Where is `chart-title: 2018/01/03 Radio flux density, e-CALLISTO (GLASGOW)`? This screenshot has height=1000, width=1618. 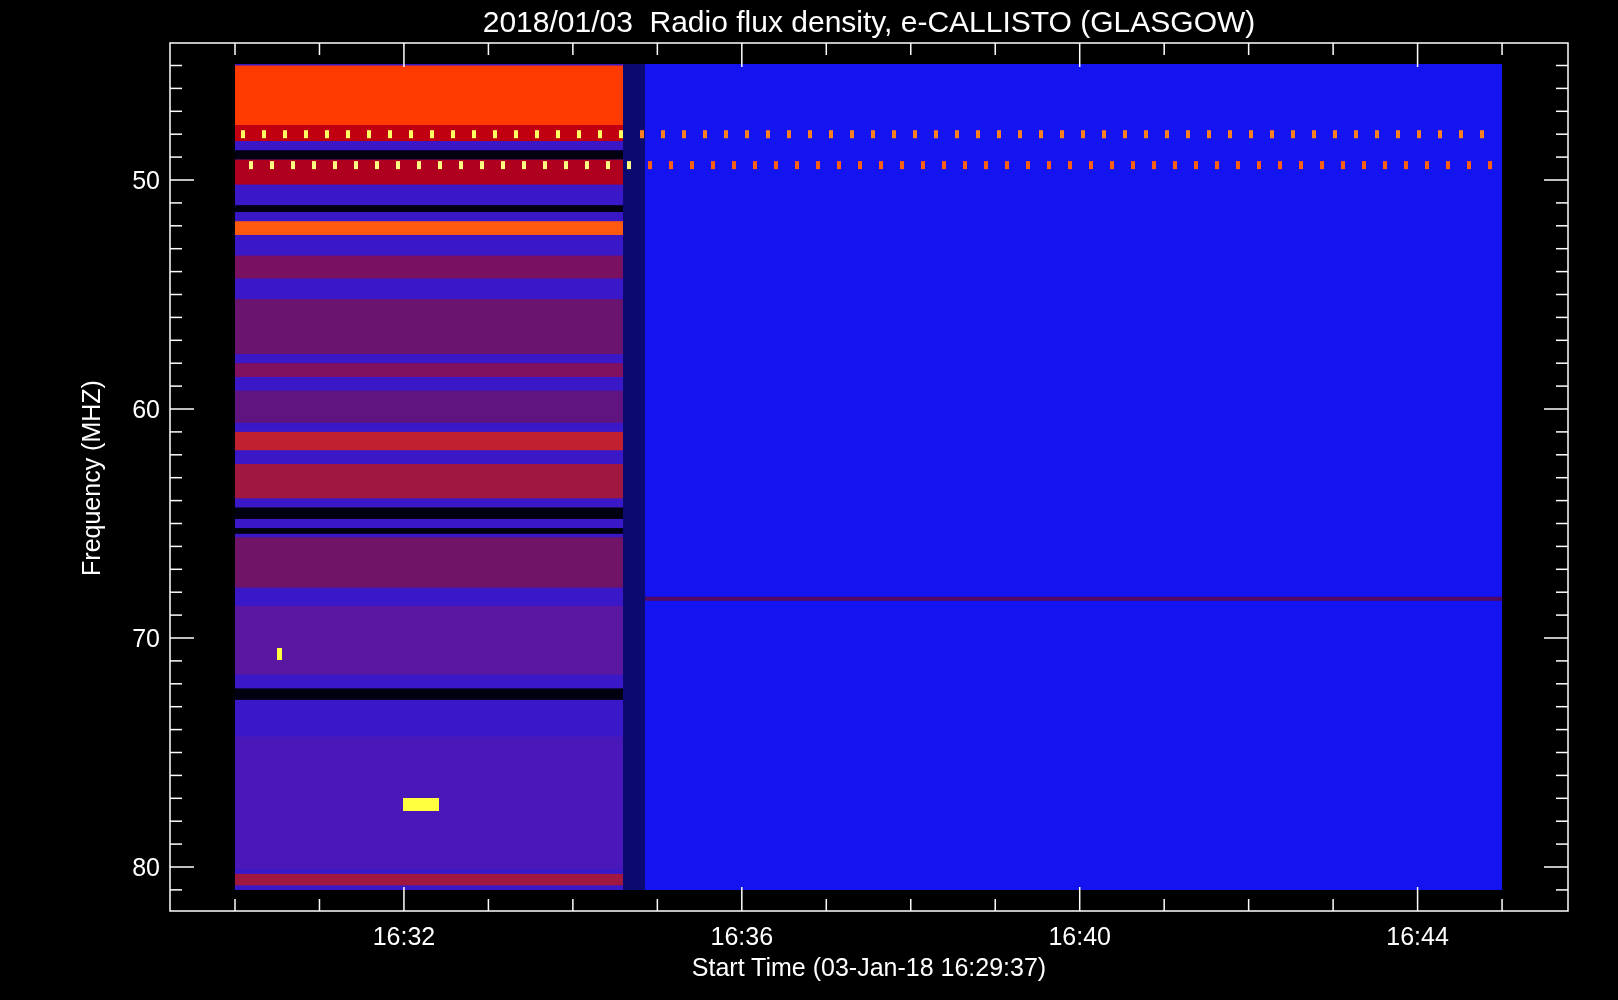 chart-title: 2018/01/03 Radio flux density, e-CALLISTO (GLASGOW) is located at coordinates (869, 21).